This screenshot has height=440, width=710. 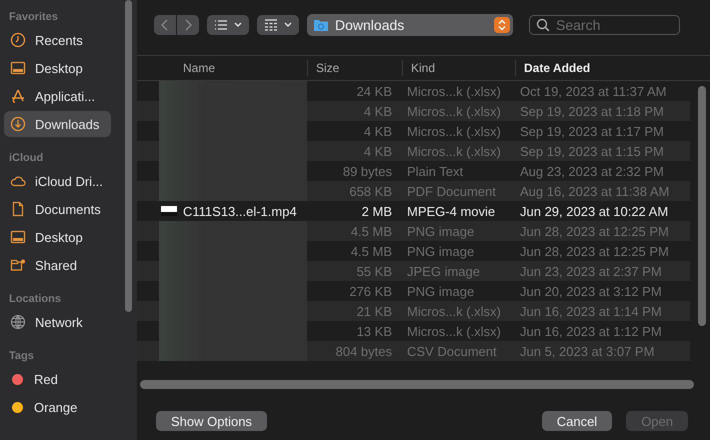 I want to click on download-icon, so click(x=18, y=124).